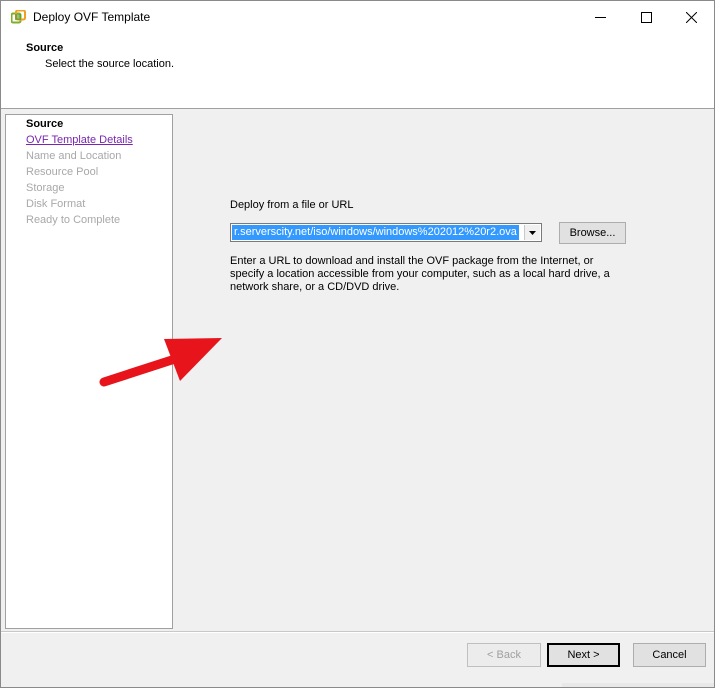  Describe the element at coordinates (73, 220) in the screenshot. I see `nav-item-ready-to-complete: Ready to Complete` at that location.